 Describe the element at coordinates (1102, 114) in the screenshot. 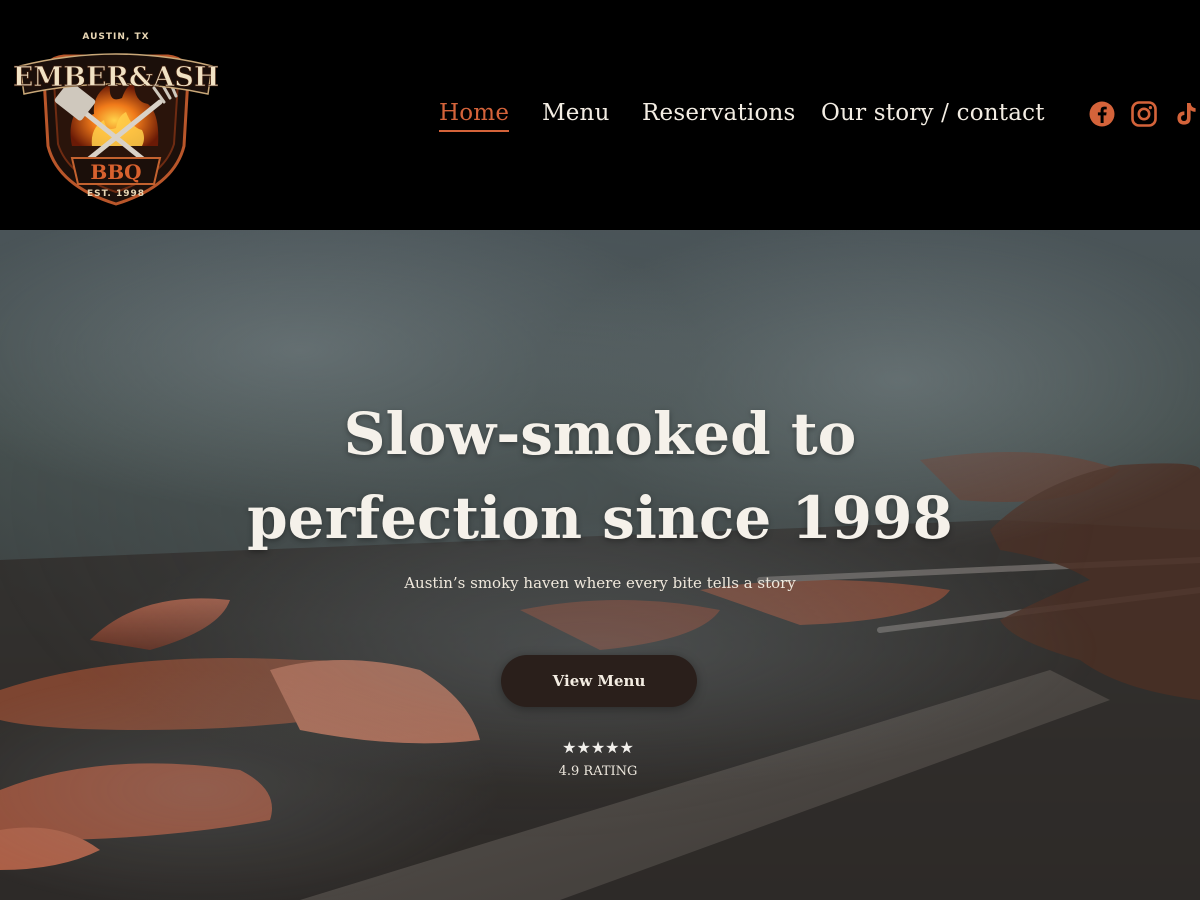

I see `facebook-icon` at that location.